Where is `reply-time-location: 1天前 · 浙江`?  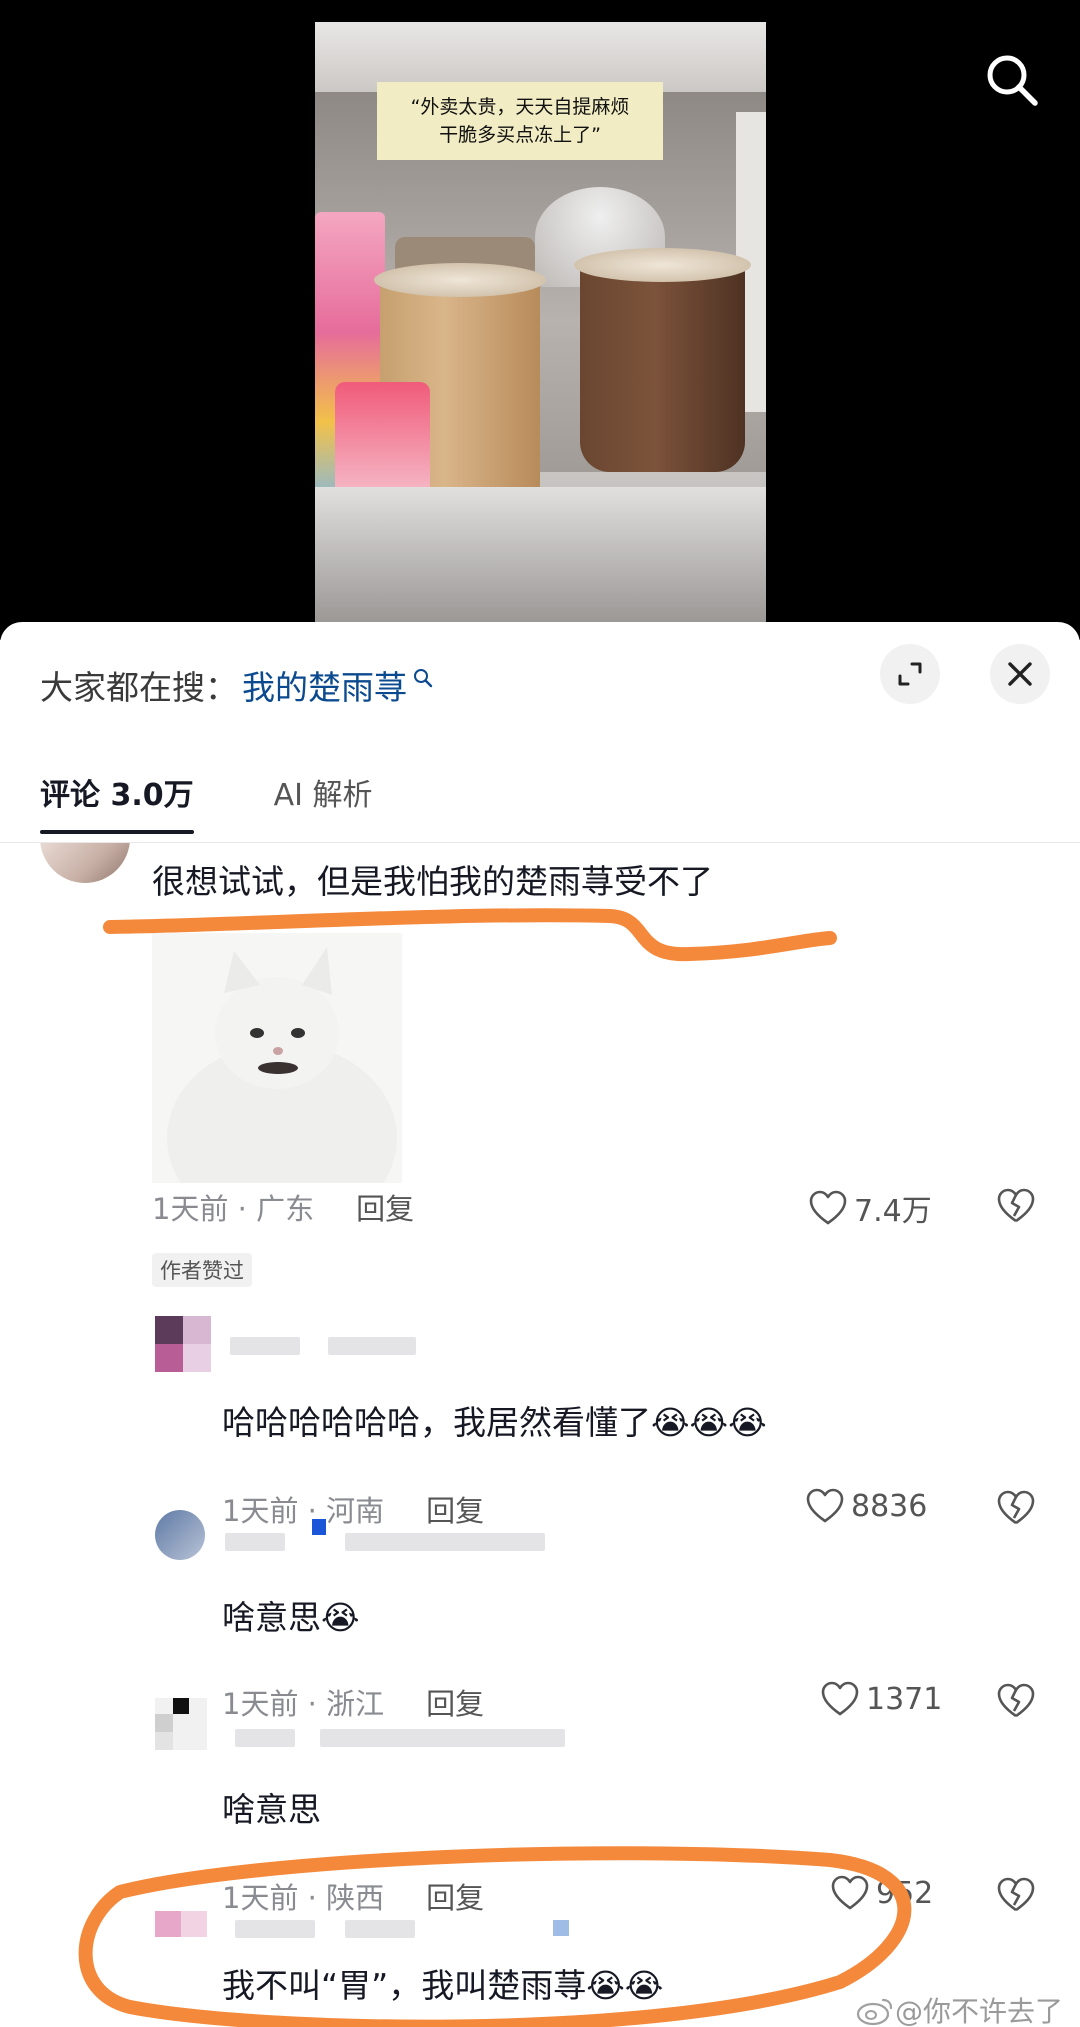
reply-time-location: 1天前 · 浙江 is located at coordinates (303, 1704).